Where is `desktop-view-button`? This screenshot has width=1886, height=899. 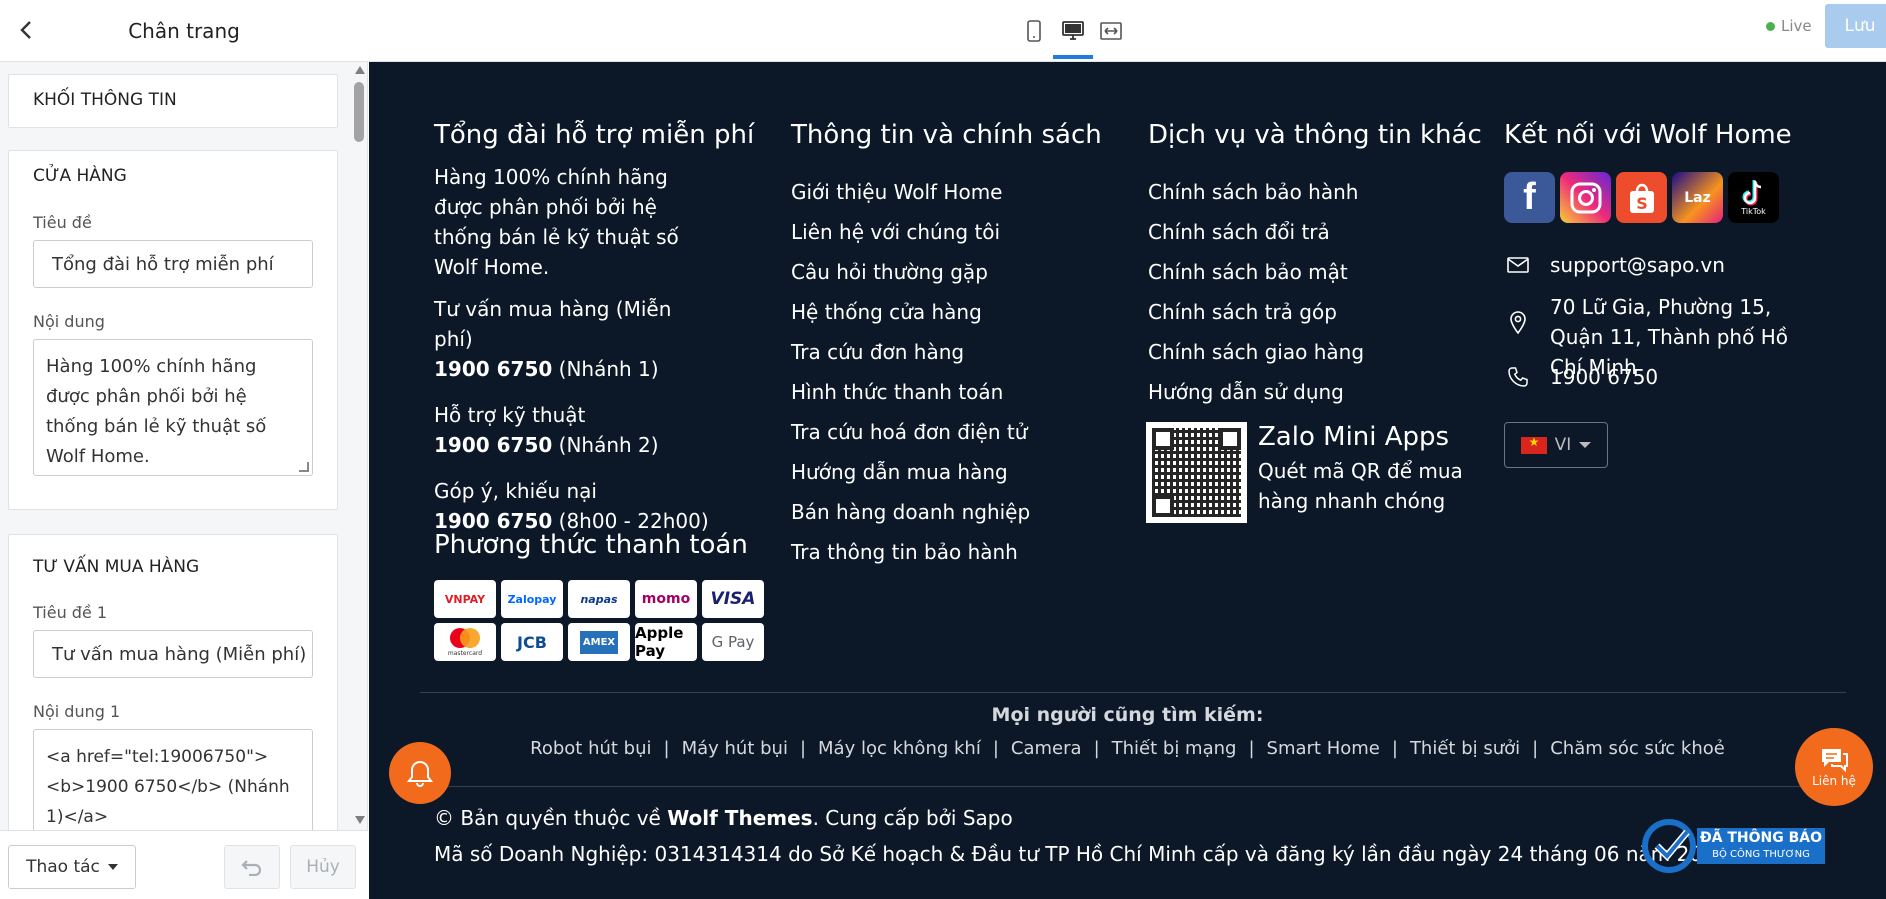 desktop-view-button is located at coordinates (1073, 31).